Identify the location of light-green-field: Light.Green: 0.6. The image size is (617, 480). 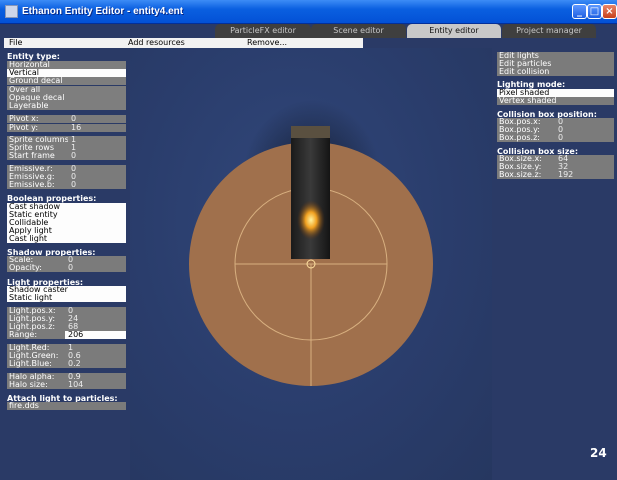
(66, 356).